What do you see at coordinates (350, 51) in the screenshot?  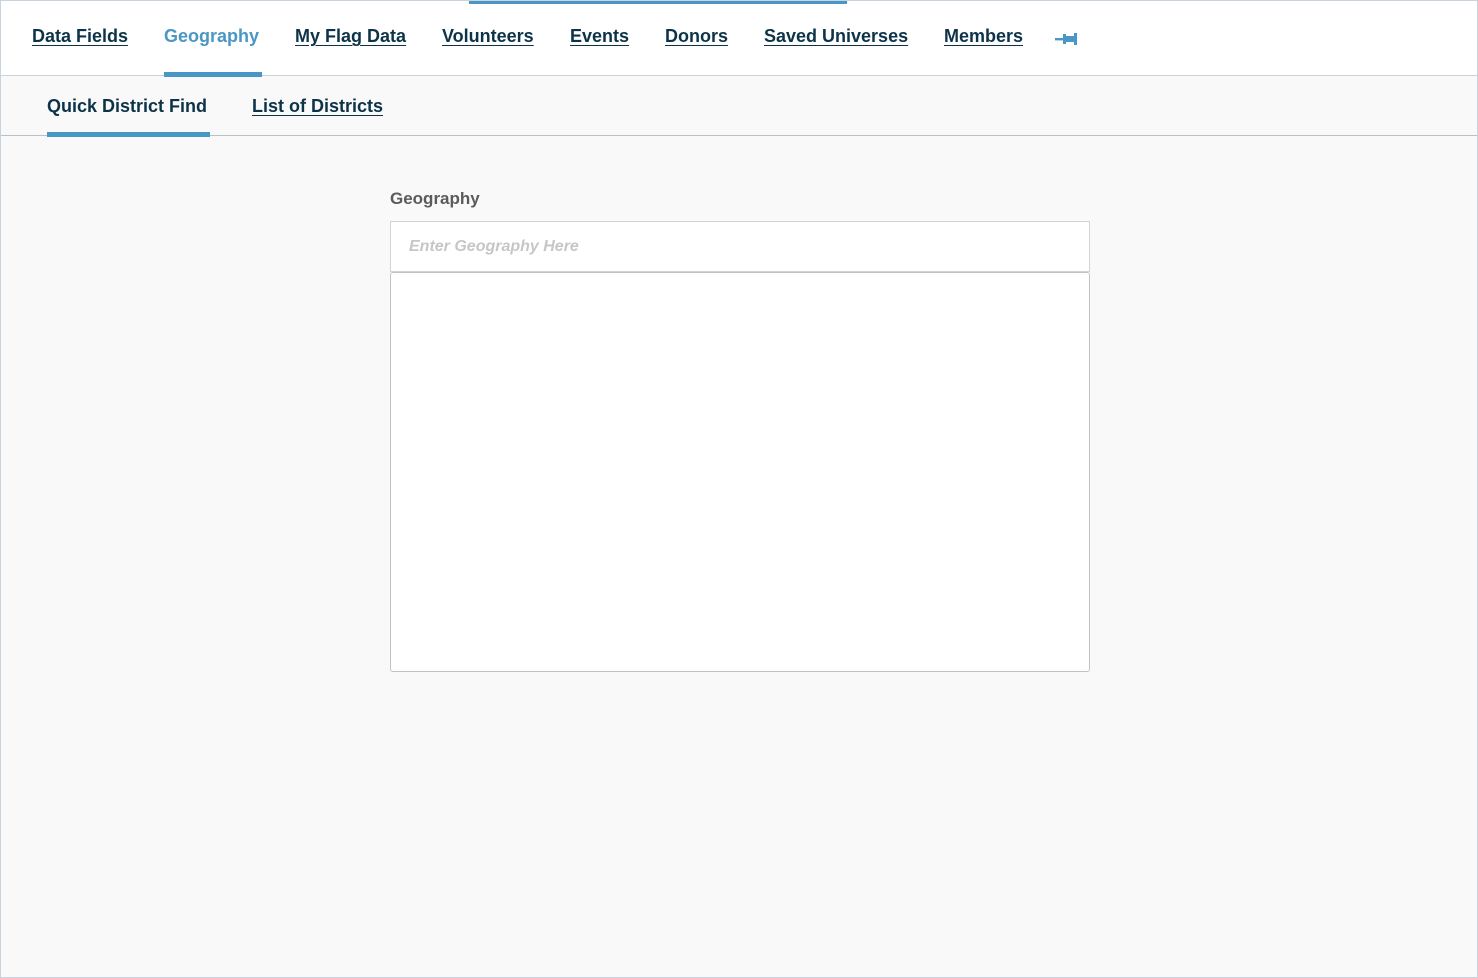 I see `nav-tab-my-flag-data: My Flag Data` at bounding box center [350, 51].